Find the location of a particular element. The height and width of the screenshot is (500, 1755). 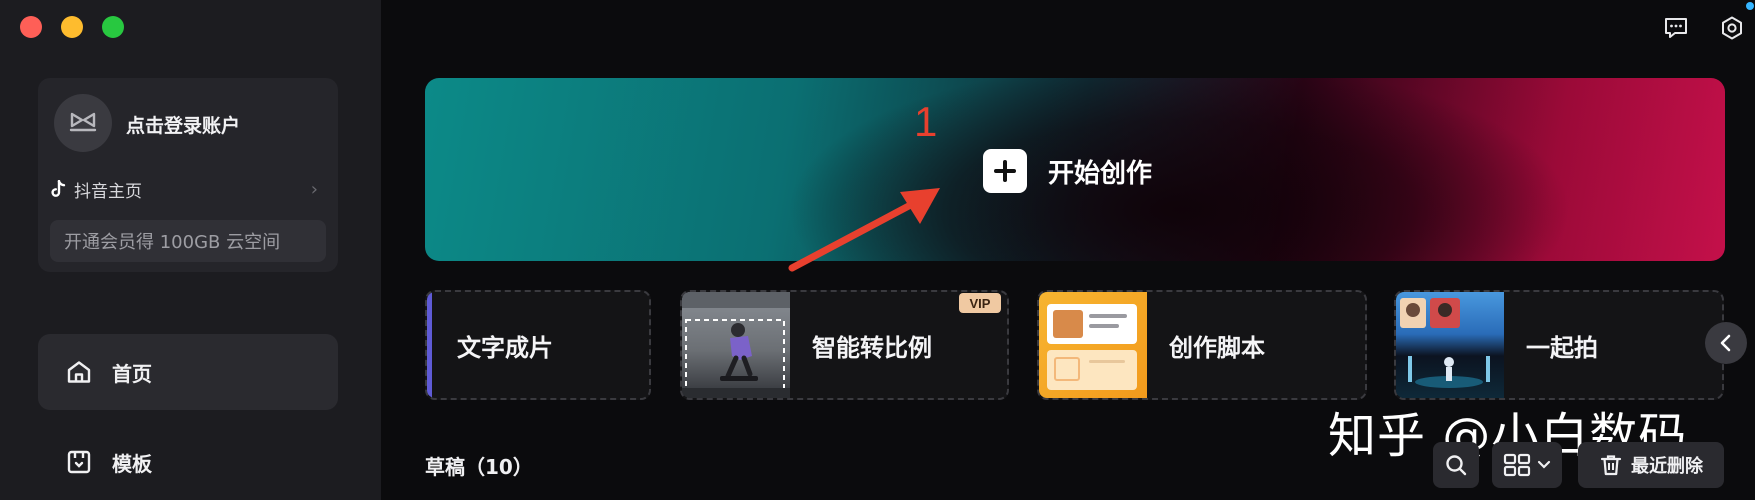

douyin-homepage-link: 抖音主页 › is located at coordinates (183, 189).